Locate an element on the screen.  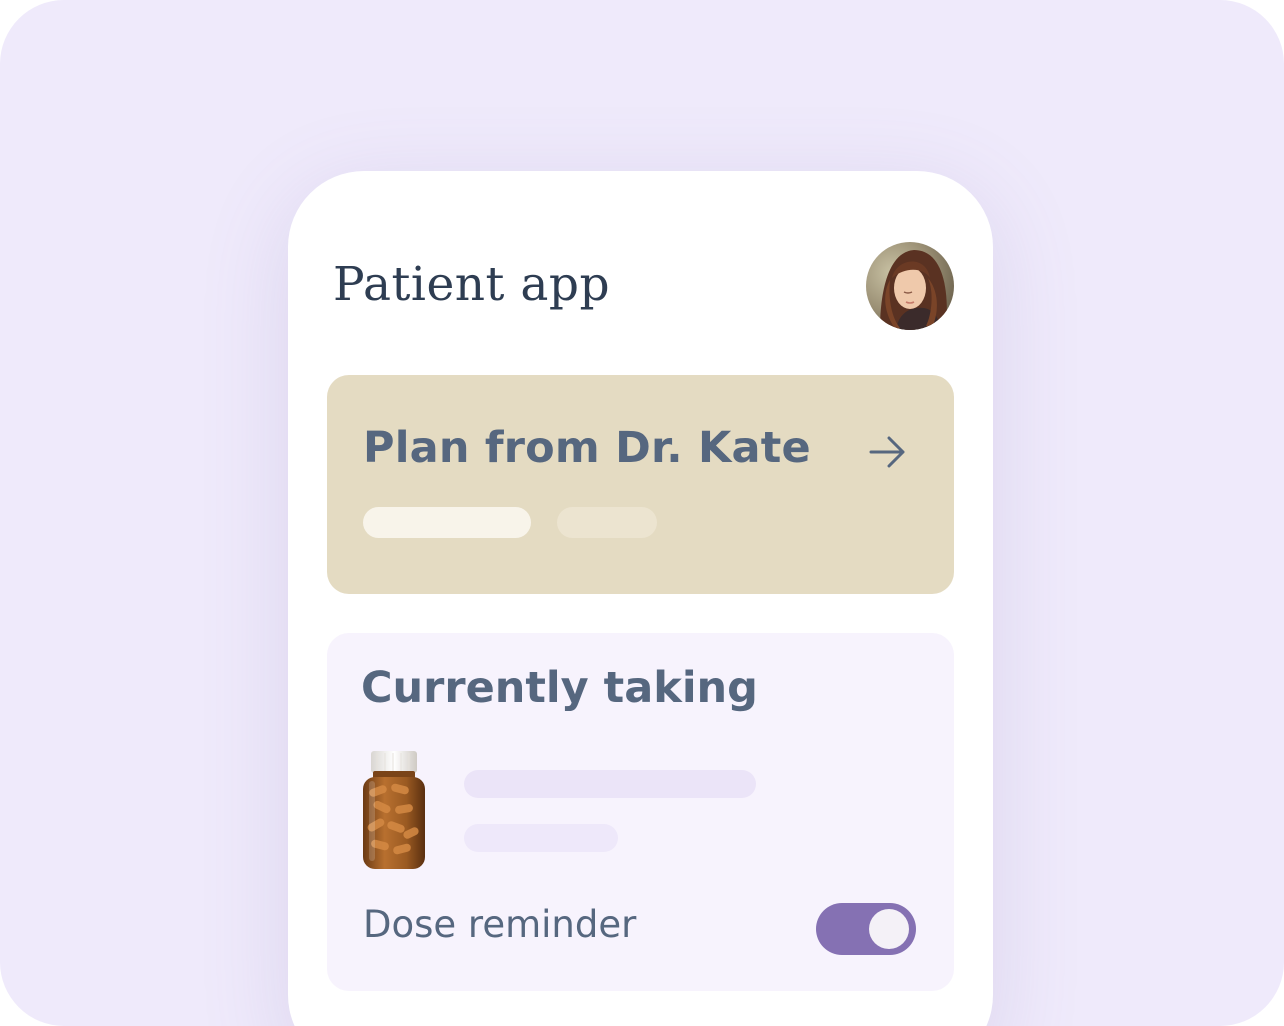
user-avatar is located at coordinates (910, 286).